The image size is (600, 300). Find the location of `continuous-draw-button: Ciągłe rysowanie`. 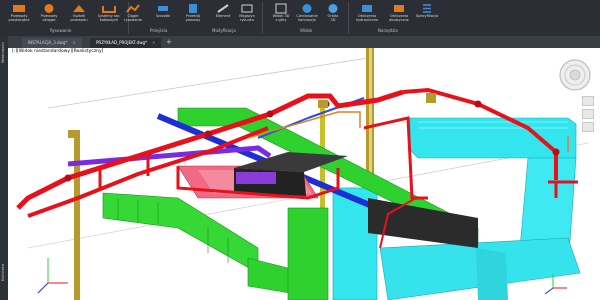

continuous-draw-button: Ciągłe rysowanie is located at coordinates (133, 14).